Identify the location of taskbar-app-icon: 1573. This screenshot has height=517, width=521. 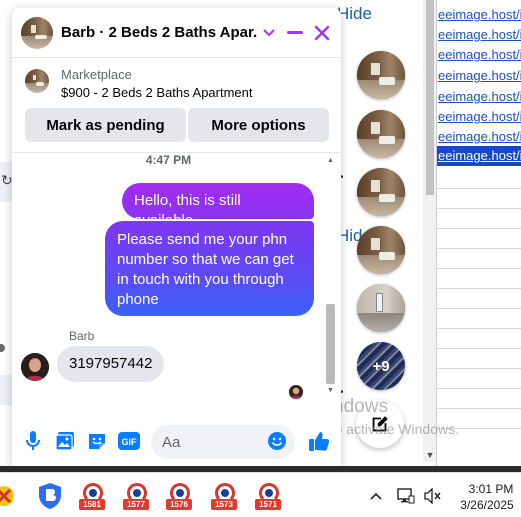
(225, 496).